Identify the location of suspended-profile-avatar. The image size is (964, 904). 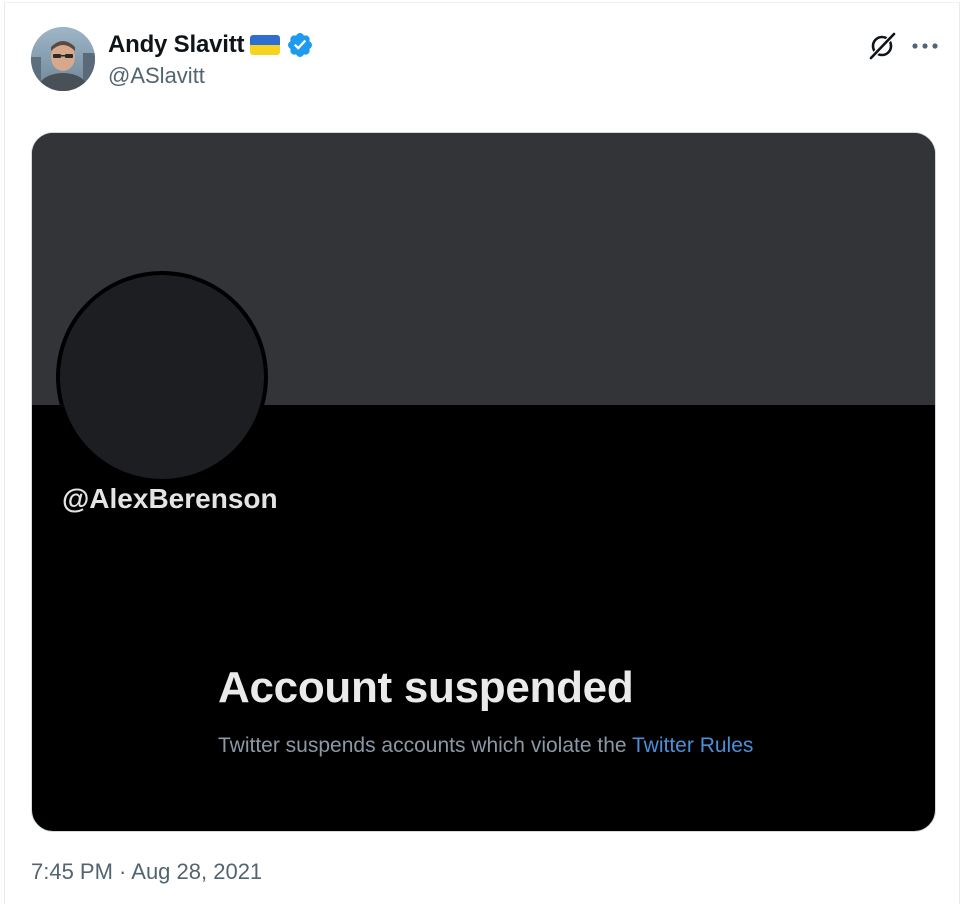
(162, 377).